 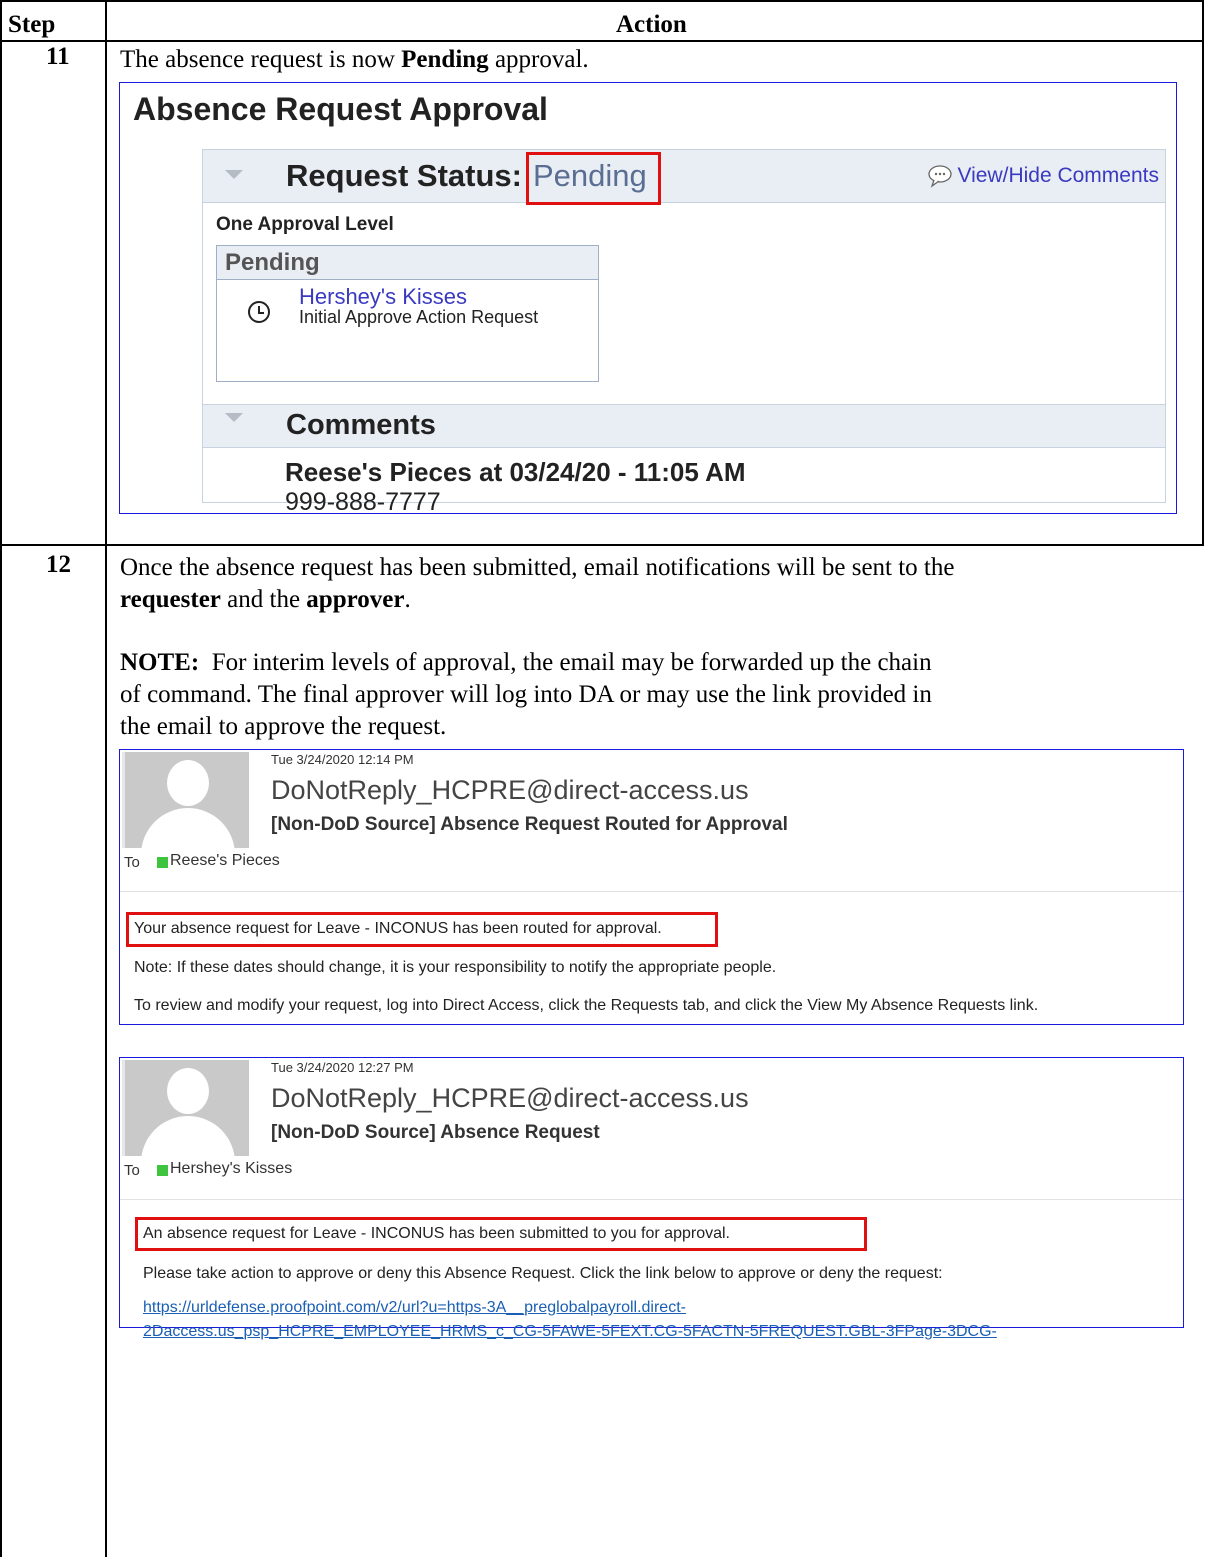 I want to click on email-subject: [Non-DoD Source] Absence Request, so click(x=435, y=1132).